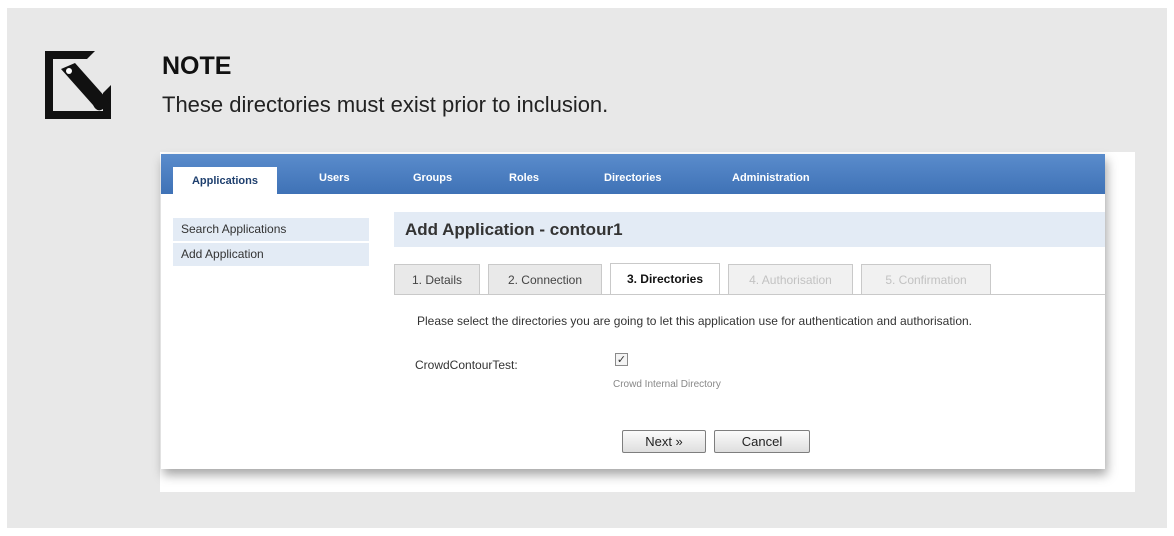 Image resolution: width=1174 pixels, height=536 pixels. What do you see at coordinates (271, 229) in the screenshot?
I see `sidebar-item-search-applications: Search Applications` at bounding box center [271, 229].